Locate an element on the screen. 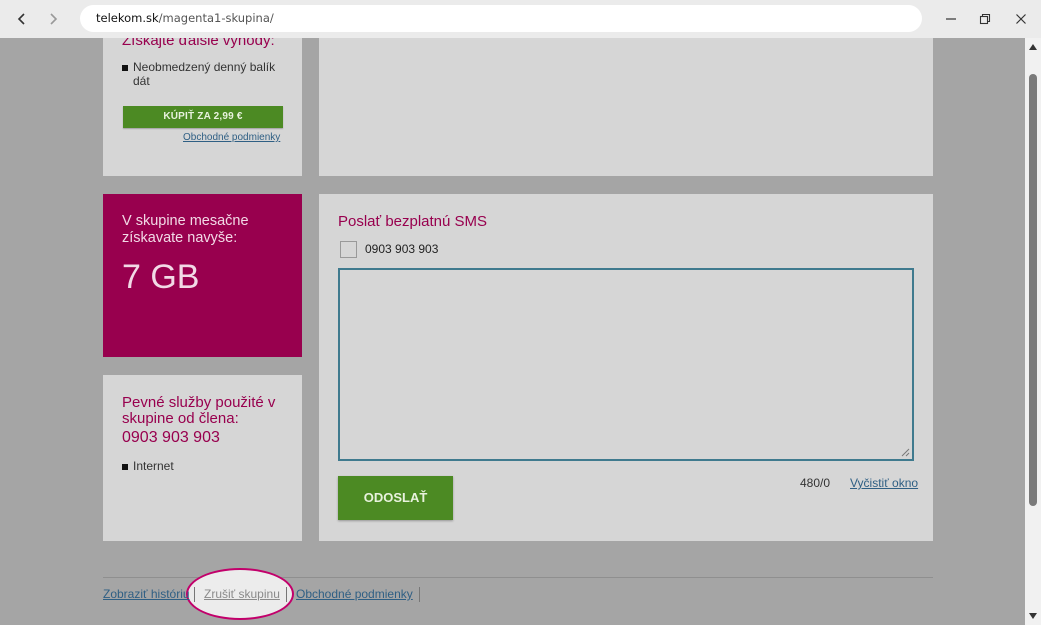 Image resolution: width=1041 pixels, height=625 pixels. buy-button: KÚPIŤ ZA 2,99 € is located at coordinates (203, 117).